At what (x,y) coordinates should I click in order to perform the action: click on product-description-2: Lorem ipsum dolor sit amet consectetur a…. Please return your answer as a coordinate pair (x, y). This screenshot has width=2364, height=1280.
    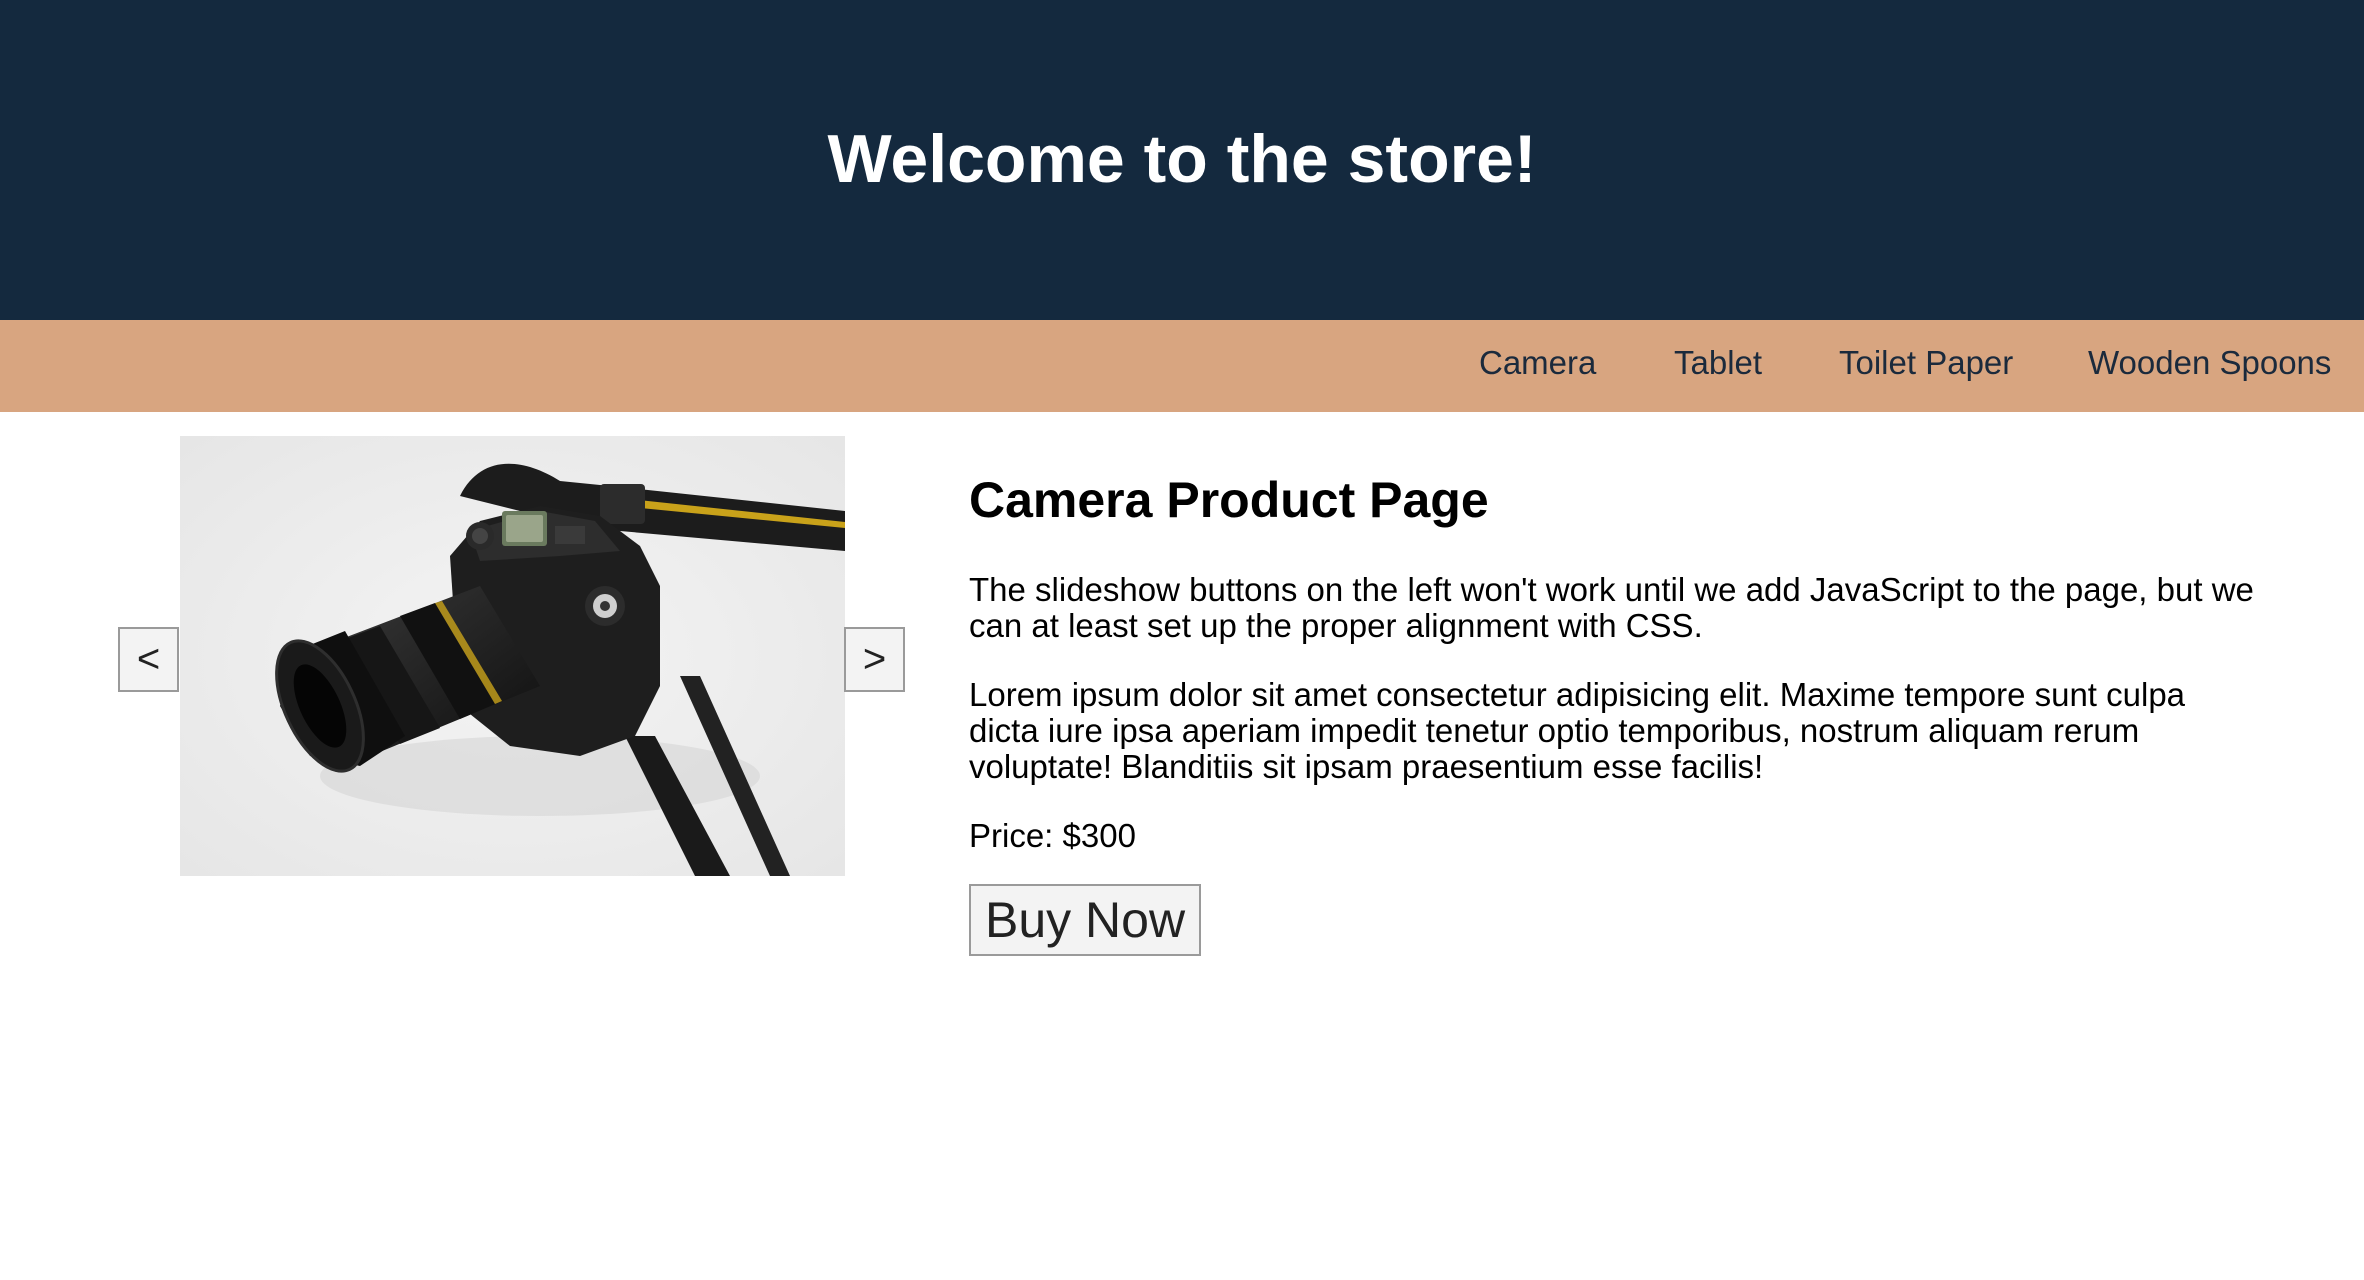
    Looking at the image, I should click on (1577, 730).